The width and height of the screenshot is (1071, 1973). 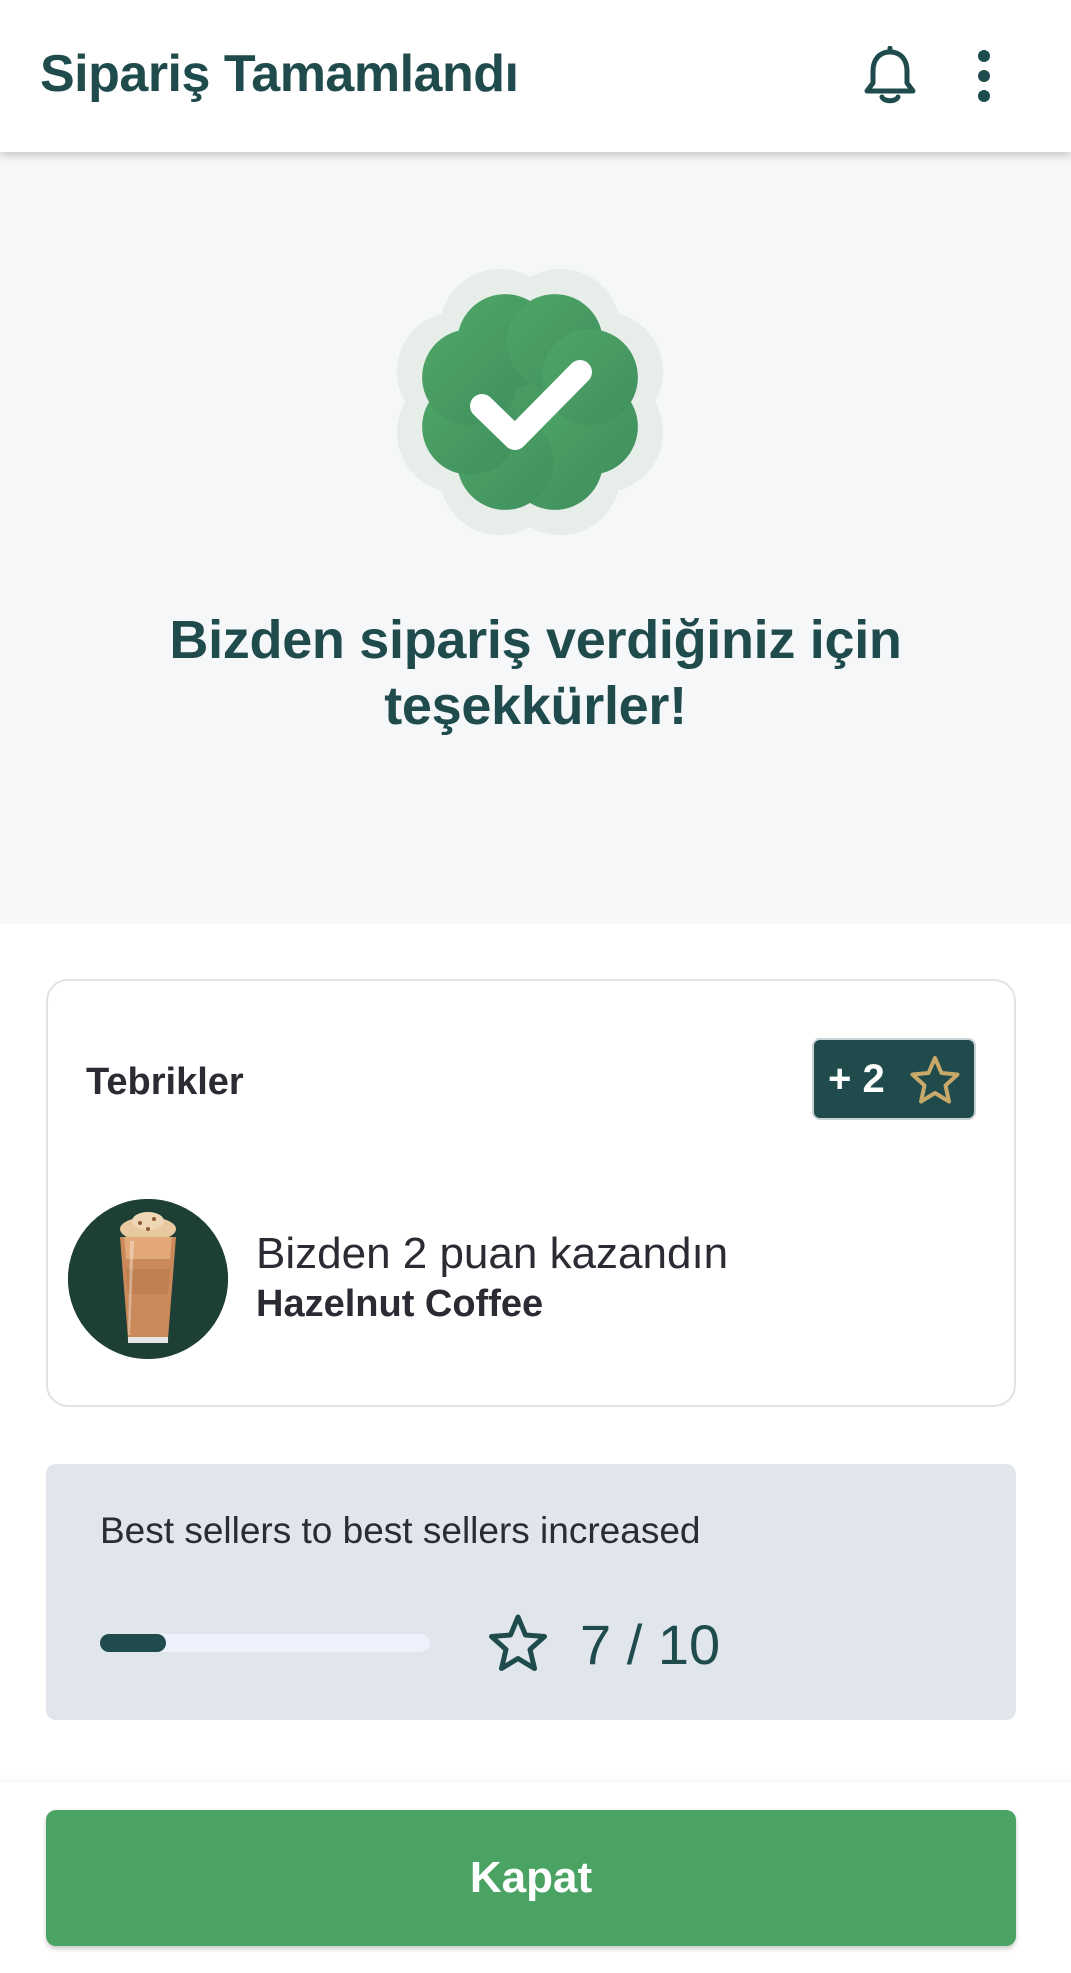 I want to click on points-earned-badge: + 2, so click(x=894, y=1079).